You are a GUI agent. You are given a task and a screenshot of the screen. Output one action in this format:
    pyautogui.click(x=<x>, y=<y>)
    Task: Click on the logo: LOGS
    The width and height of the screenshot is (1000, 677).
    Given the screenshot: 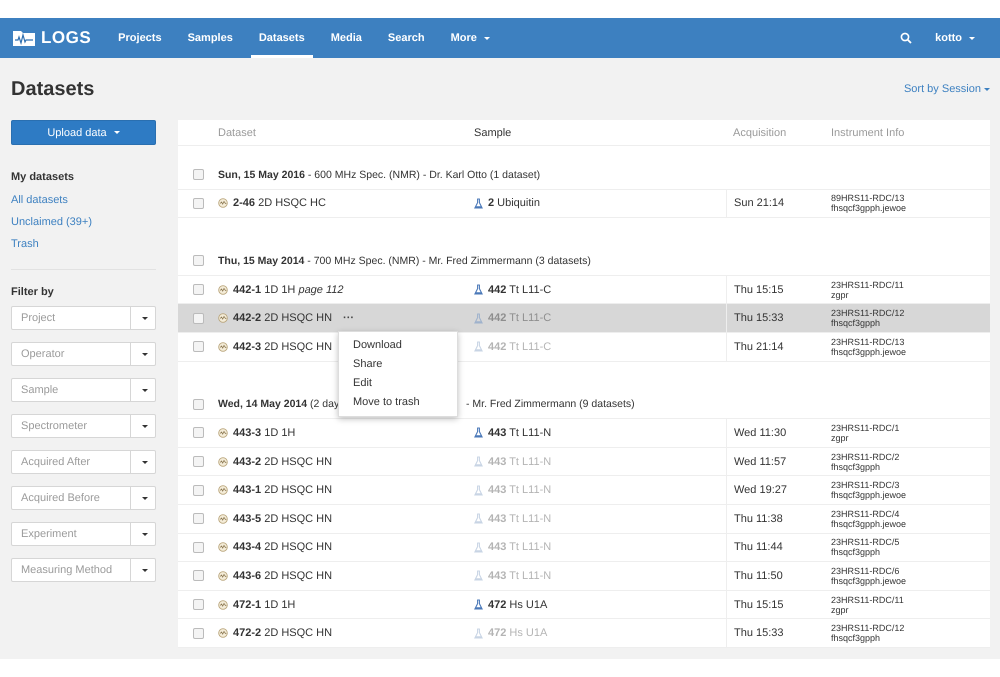 What is the action you would take?
    pyautogui.click(x=52, y=38)
    